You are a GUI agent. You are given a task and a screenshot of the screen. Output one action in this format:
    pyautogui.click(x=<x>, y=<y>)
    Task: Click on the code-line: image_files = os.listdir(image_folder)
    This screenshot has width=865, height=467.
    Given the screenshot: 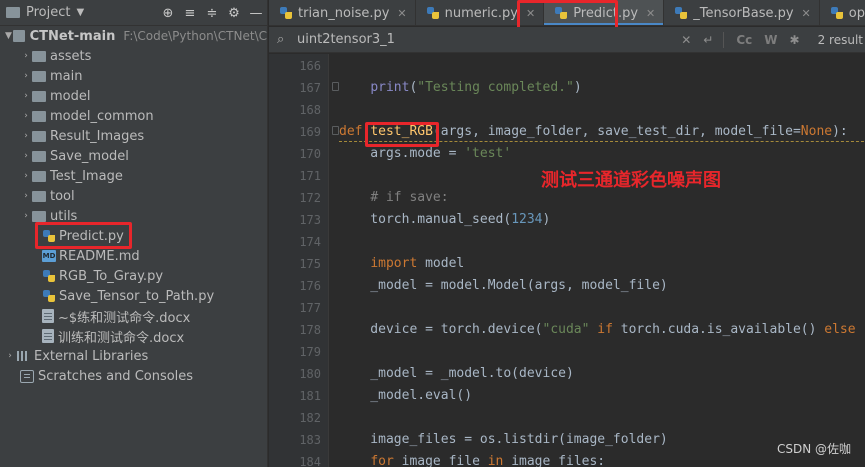 What is the action you would take?
    pyautogui.click(x=503, y=440)
    